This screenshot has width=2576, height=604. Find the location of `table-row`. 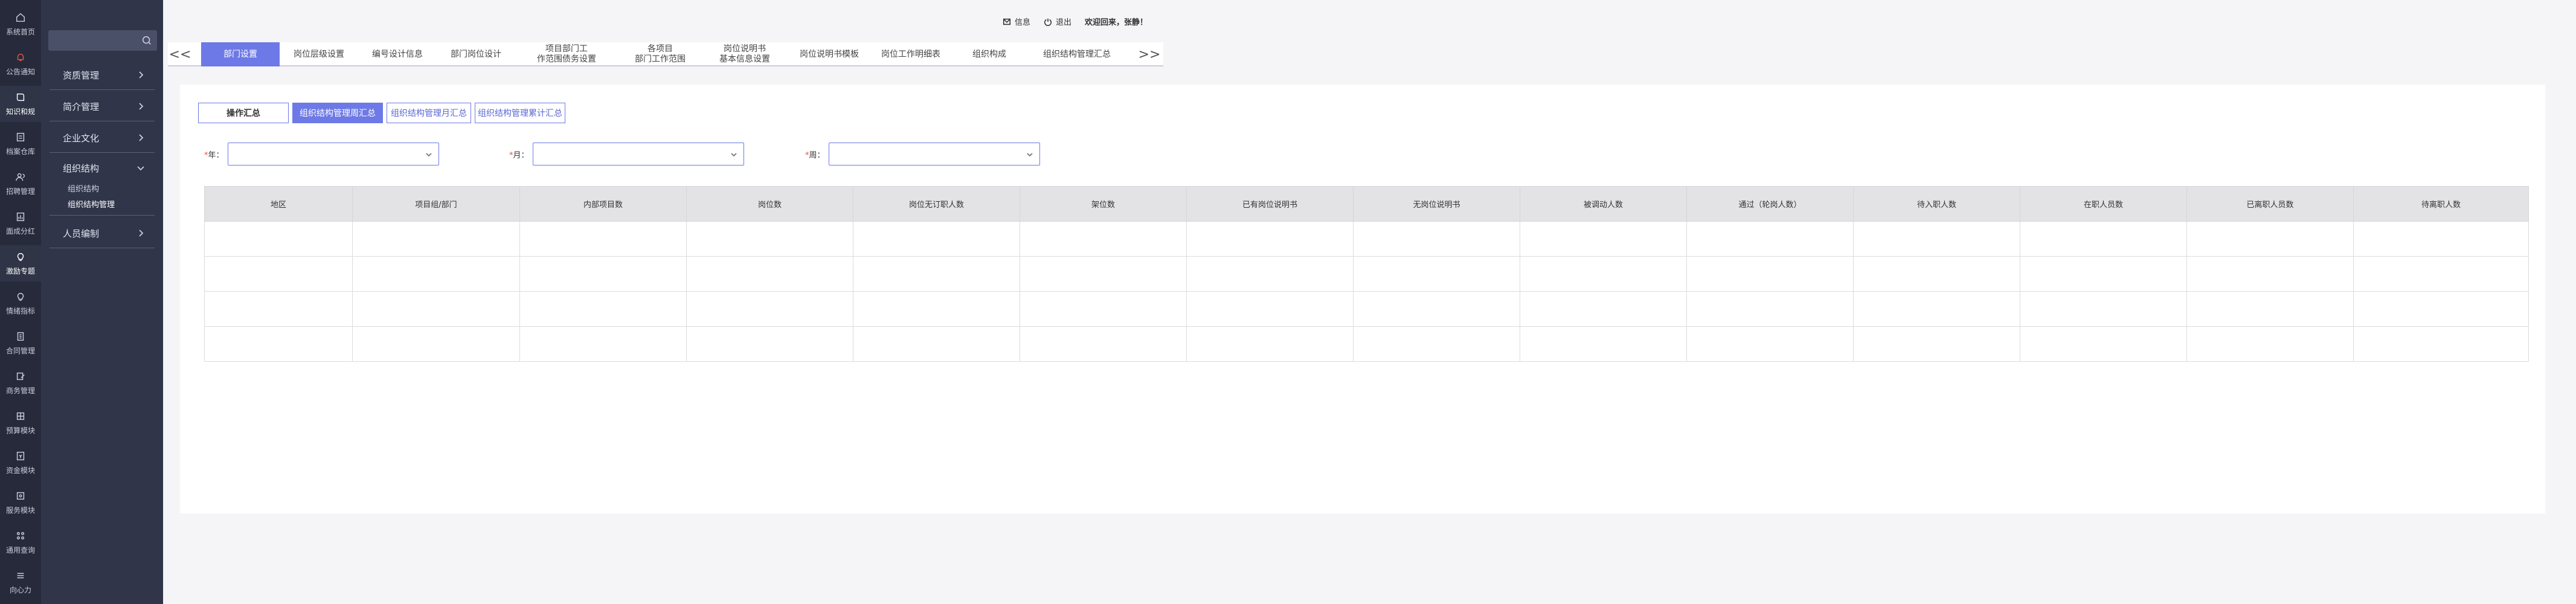

table-row is located at coordinates (1366, 344).